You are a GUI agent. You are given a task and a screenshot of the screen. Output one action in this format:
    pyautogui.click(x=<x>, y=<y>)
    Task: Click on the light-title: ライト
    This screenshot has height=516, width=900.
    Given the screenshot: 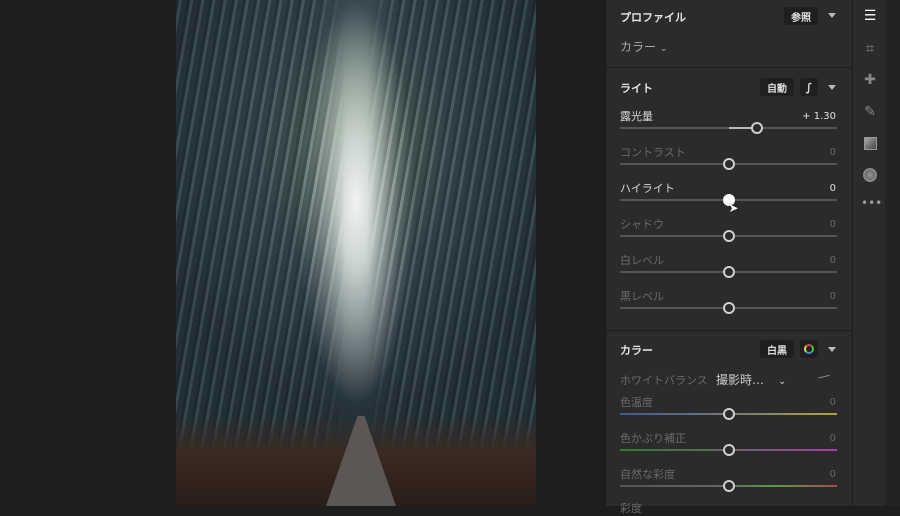 What is the action you would take?
    pyautogui.click(x=636, y=88)
    